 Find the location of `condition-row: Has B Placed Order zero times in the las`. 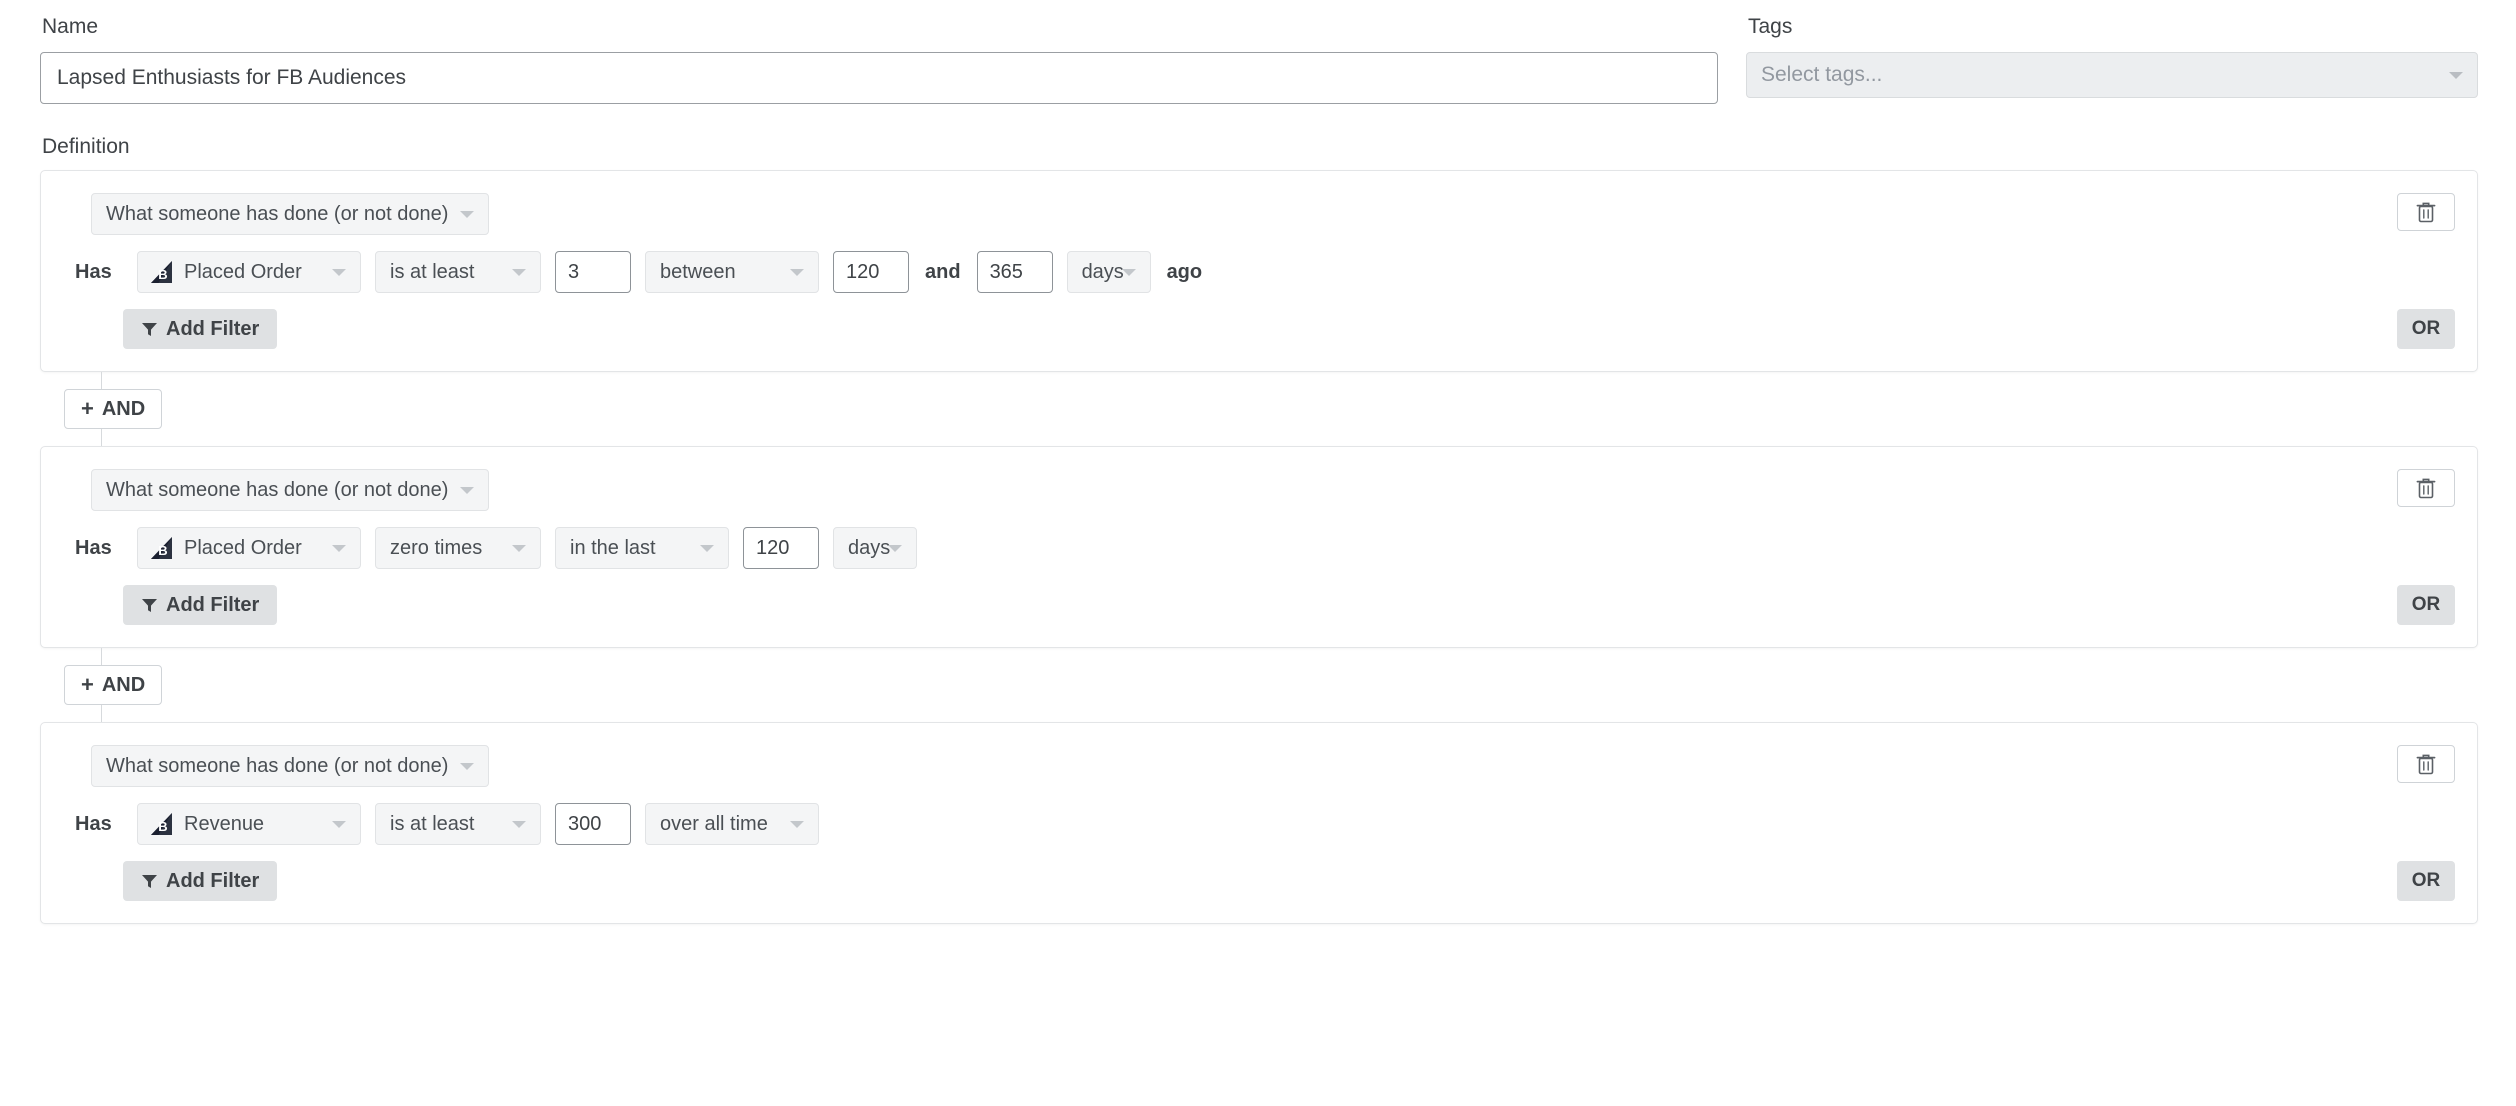

condition-row: Has B Placed Order zero times in the las is located at coordinates (1261, 548).